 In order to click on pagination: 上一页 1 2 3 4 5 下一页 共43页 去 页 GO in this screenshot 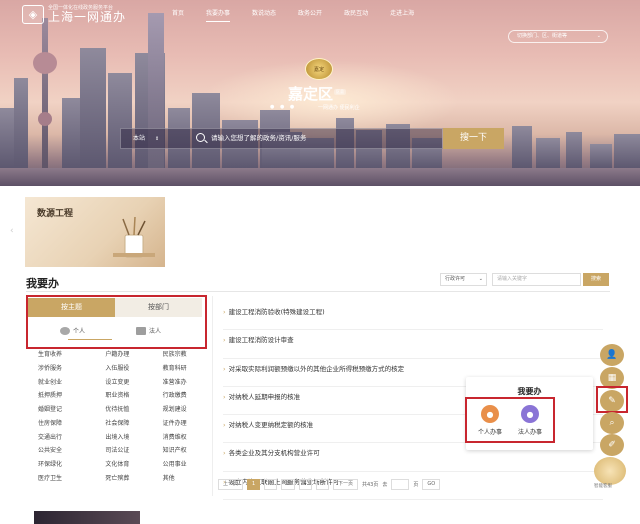, I will do `click(331, 484)`.